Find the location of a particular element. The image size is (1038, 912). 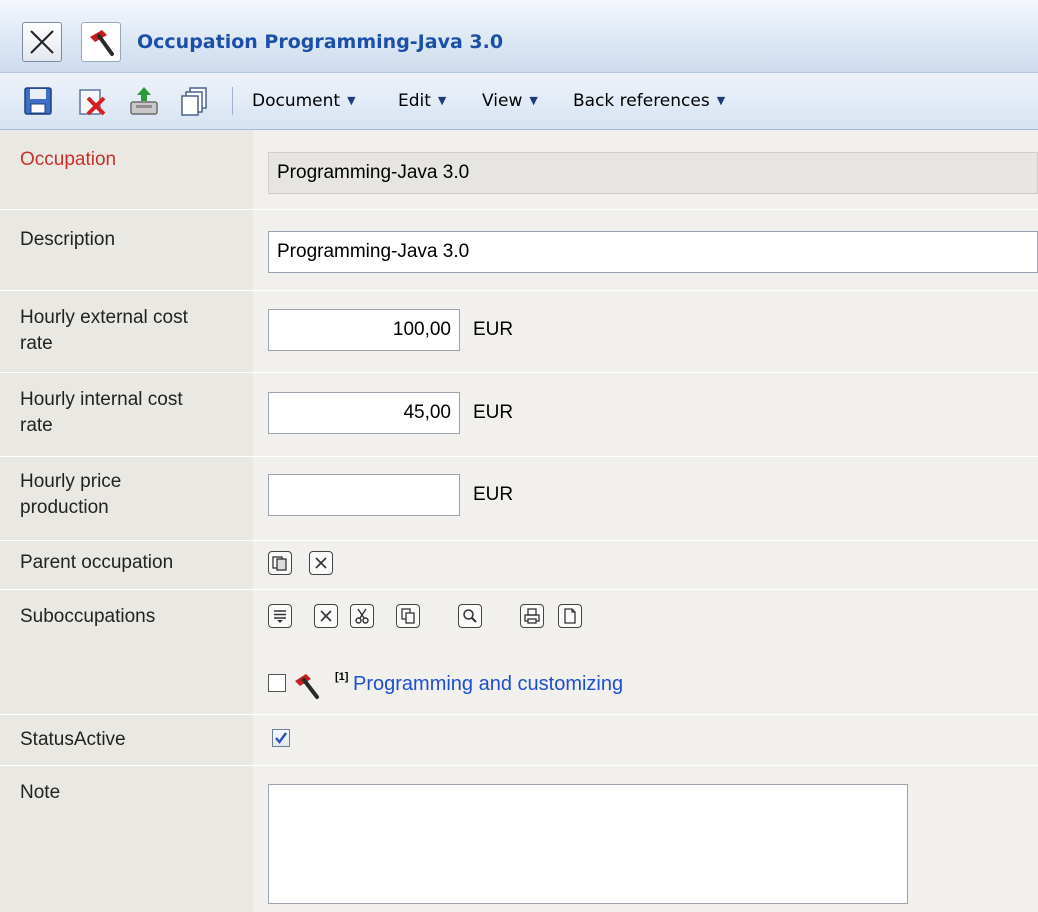

cut-icon is located at coordinates (362, 616).